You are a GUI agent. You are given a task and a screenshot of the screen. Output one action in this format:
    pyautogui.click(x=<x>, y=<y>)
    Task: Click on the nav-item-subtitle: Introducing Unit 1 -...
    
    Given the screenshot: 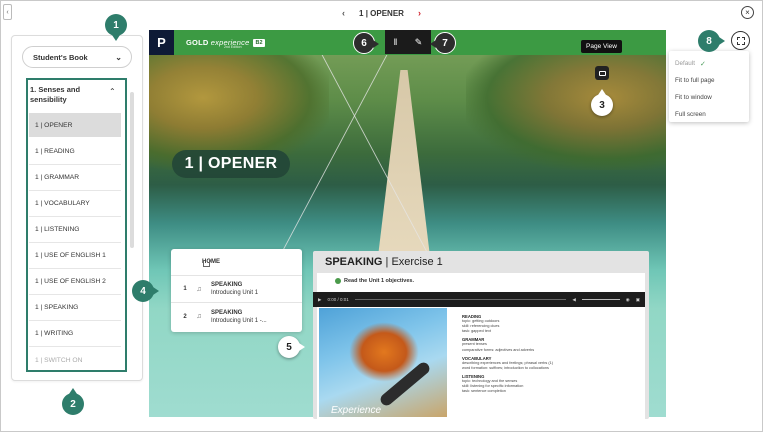 What is the action you would take?
    pyautogui.click(x=239, y=320)
    